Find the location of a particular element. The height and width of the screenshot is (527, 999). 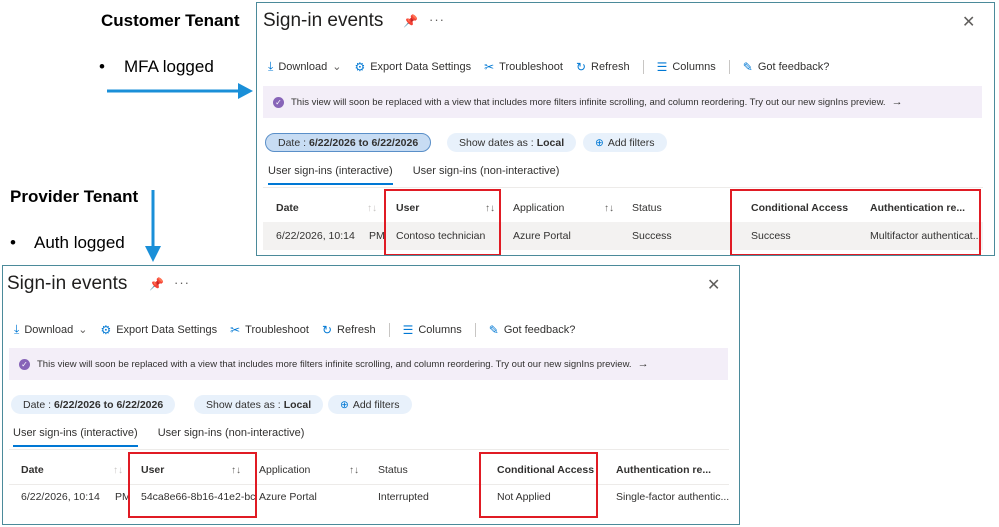

right-arrow-icon is located at coordinates (180, 91).